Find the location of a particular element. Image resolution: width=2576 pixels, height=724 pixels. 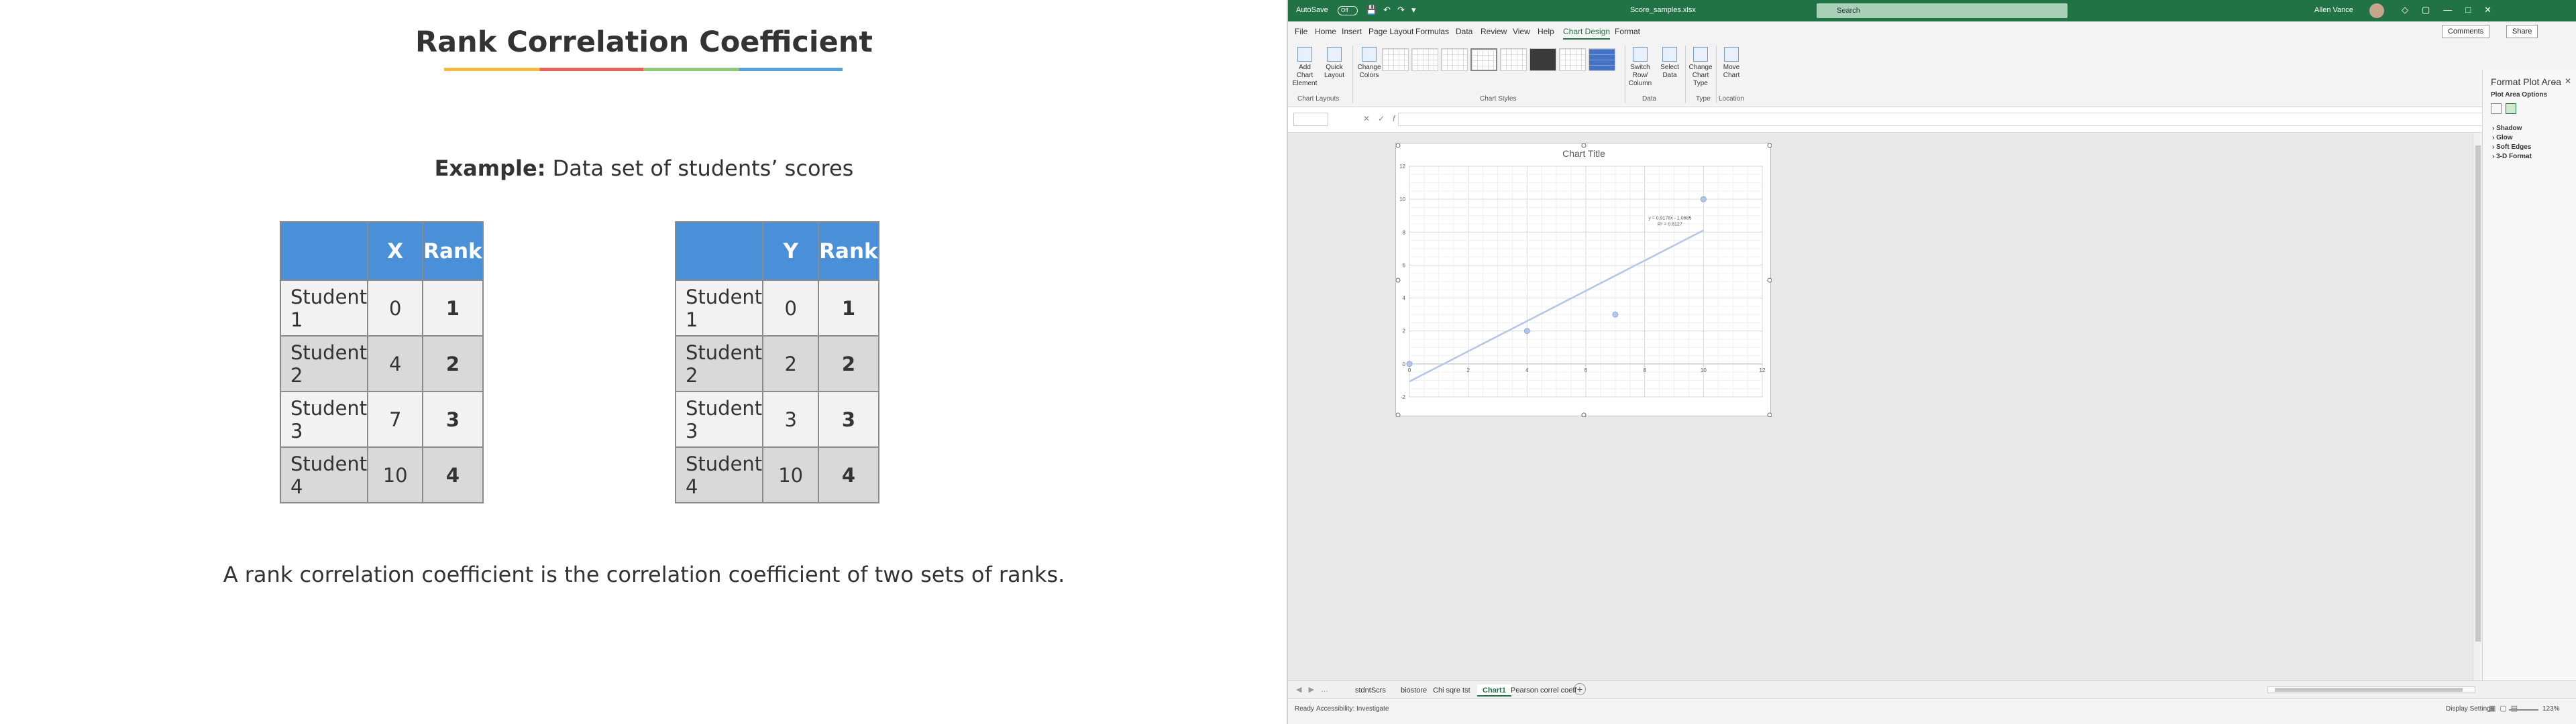

accessibility-status: Accessibility: Investigate is located at coordinates (1352, 709).